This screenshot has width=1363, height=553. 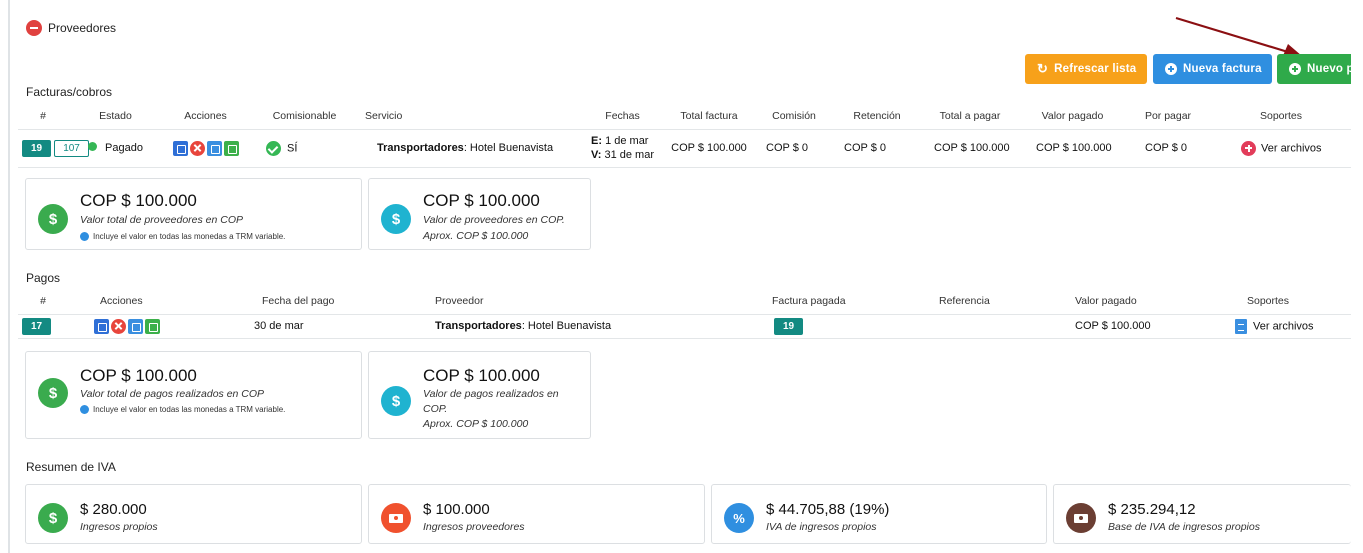 I want to click on check-circle-icon, so click(x=273, y=148).